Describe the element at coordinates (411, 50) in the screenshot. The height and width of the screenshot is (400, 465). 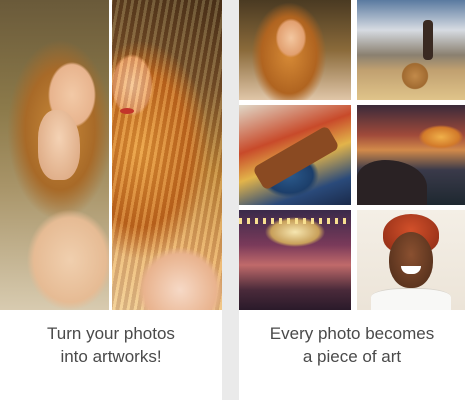
I see `gallery-tile-beach` at that location.